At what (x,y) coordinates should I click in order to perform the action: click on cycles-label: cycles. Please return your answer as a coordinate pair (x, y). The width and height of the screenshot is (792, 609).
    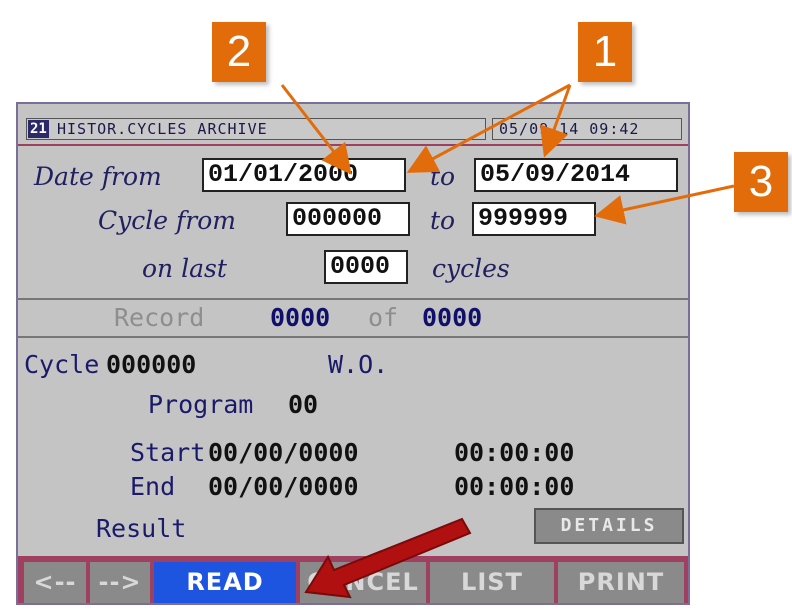
    Looking at the image, I should click on (471, 268).